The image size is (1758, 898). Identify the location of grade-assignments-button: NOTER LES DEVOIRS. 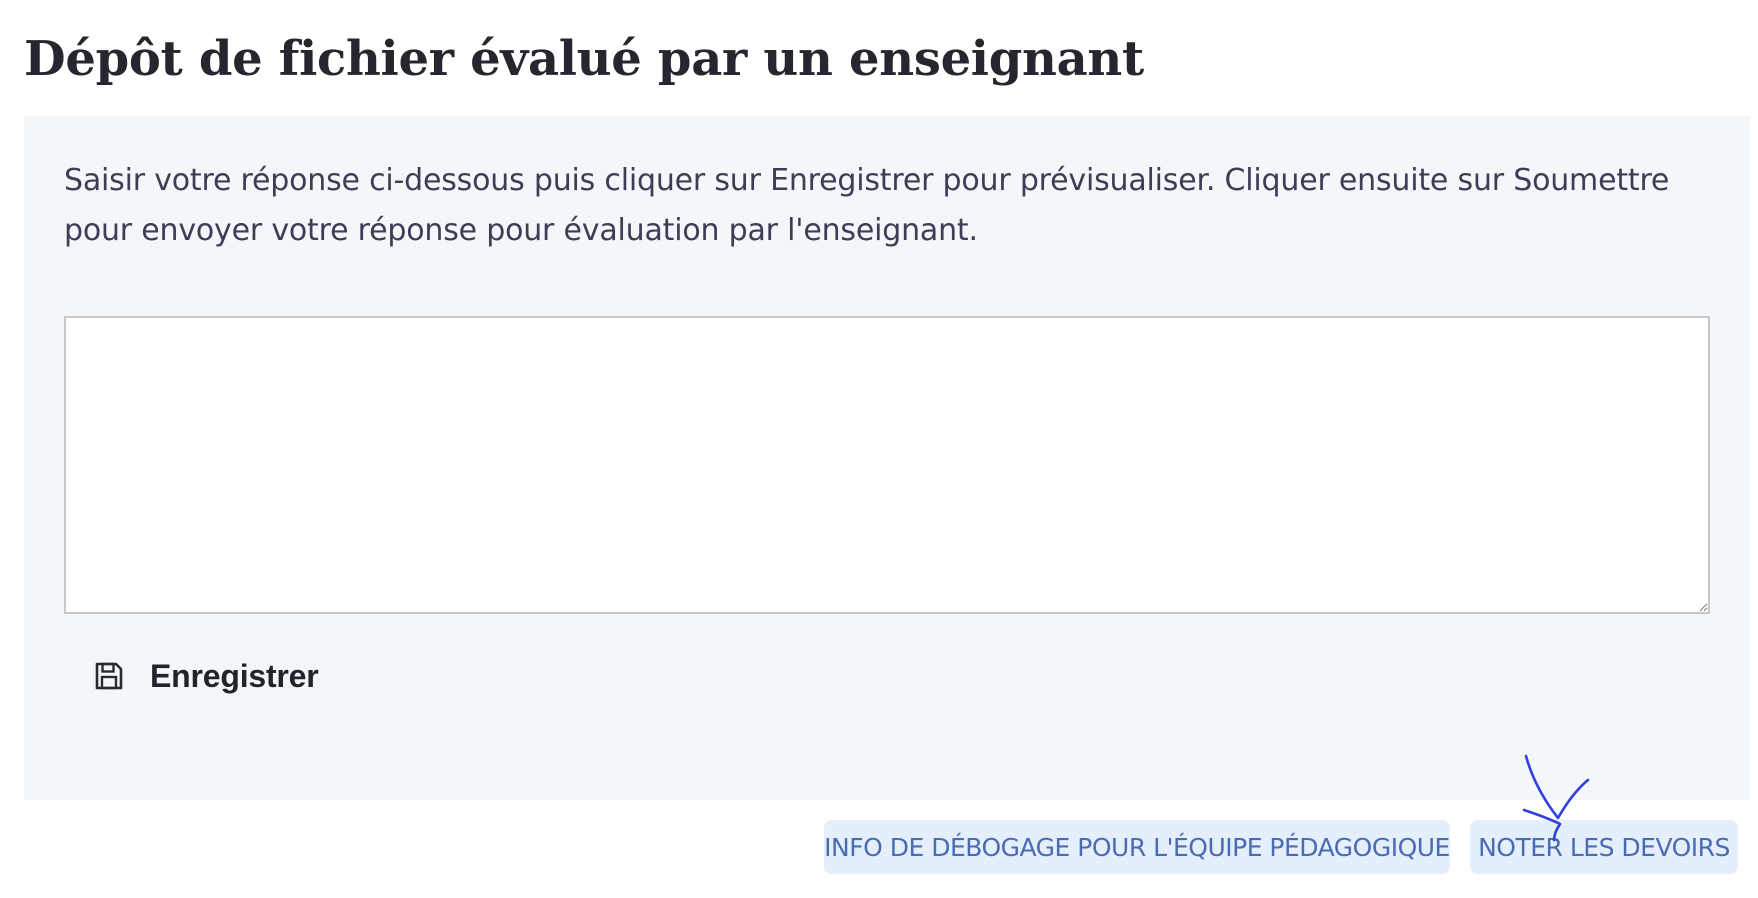
(1604, 847).